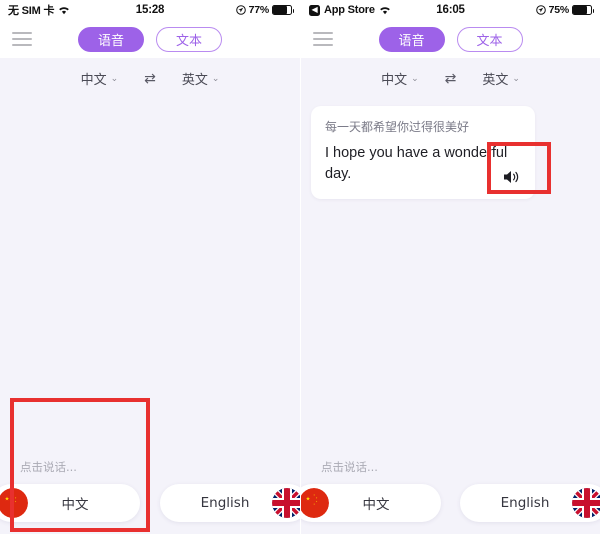  I want to click on status-bar-left: ◀ App Store, so click(372, 10).